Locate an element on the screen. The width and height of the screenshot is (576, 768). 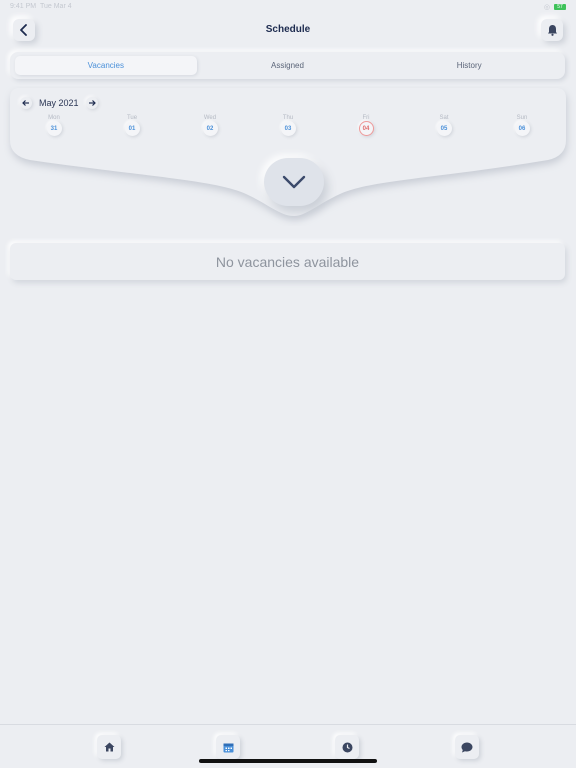
bell-icon is located at coordinates (552, 30).